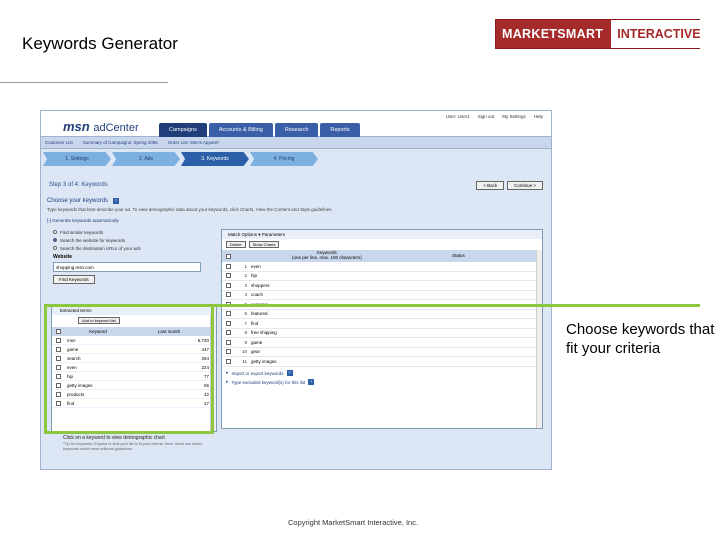  Describe the element at coordinates (129, 369) in the screenshot. I see `highlight-box` at that location.